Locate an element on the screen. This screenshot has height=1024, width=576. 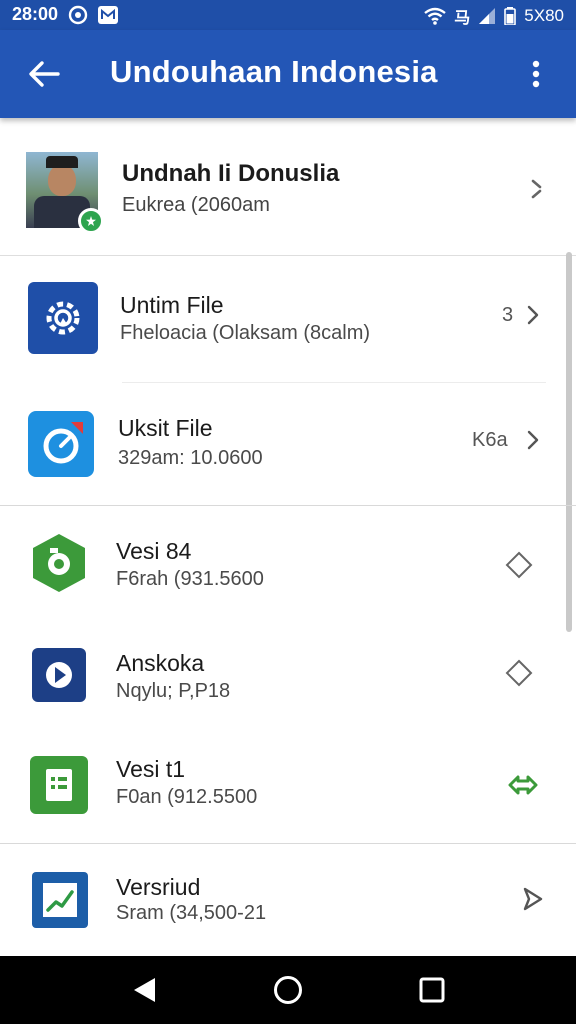
item-subtitle: F6rah (931.5600 is located at coordinates (190, 579).